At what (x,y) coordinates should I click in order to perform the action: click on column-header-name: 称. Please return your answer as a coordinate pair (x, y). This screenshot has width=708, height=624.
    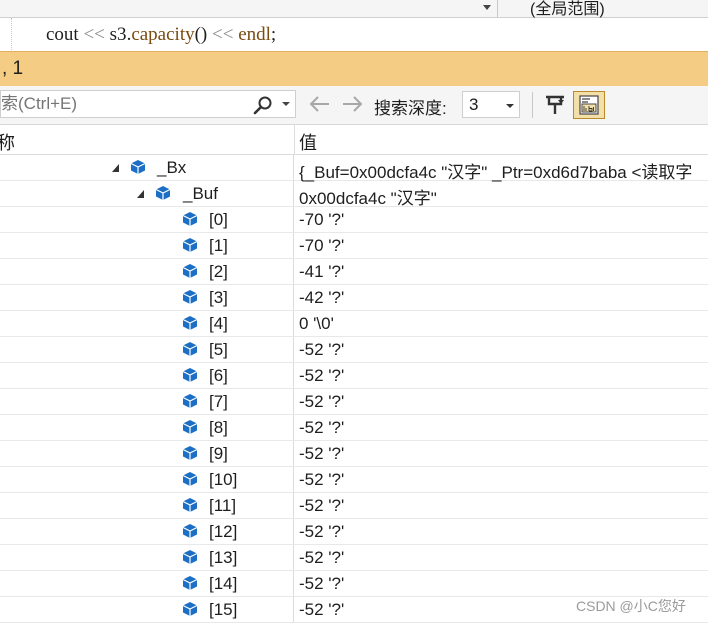
    Looking at the image, I should click on (7, 142).